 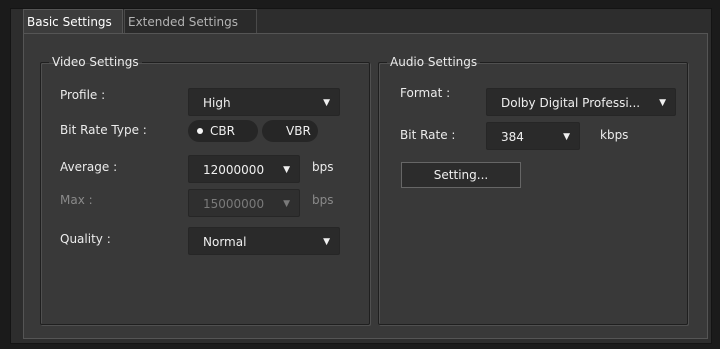 I want to click on cbr-radio: CBR, so click(x=223, y=131).